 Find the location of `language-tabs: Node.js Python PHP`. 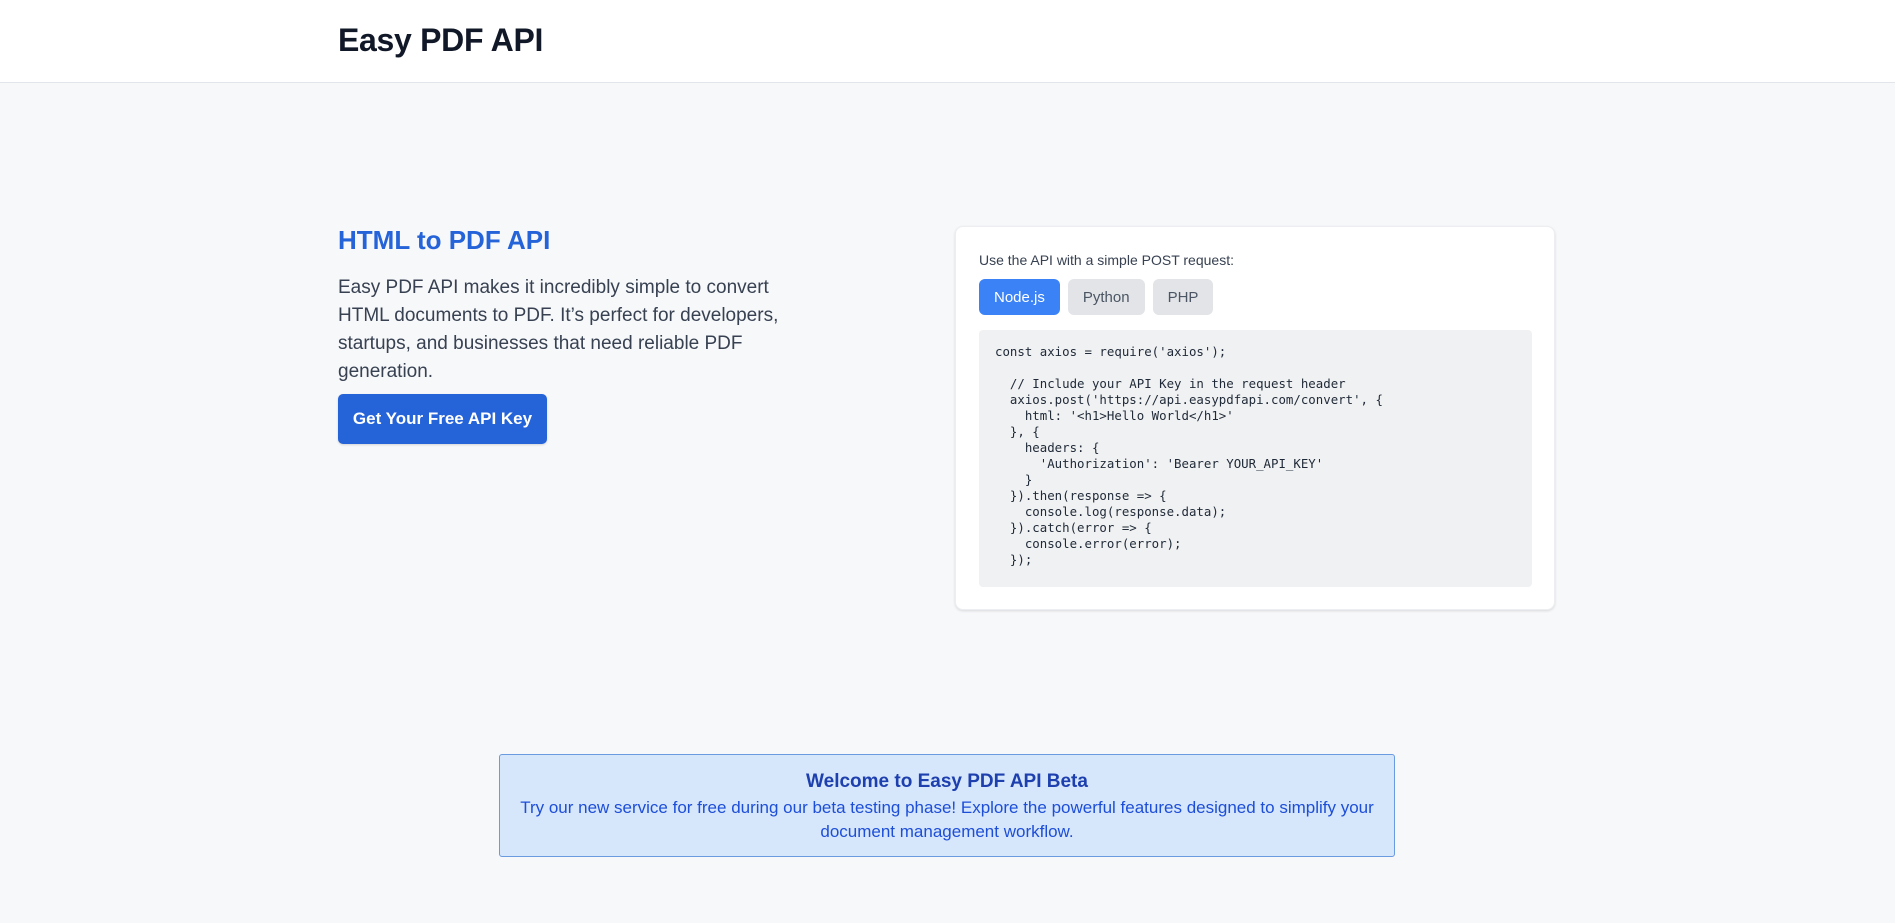

language-tabs: Node.js Python PHP is located at coordinates (1096, 297).